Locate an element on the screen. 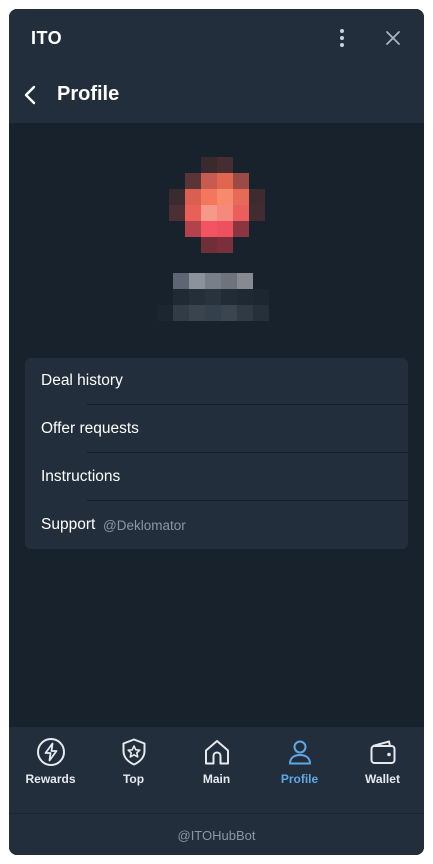 The height and width of the screenshot is (864, 433). bottom-tab-bar: Rewards Top Main Profile Wallet is located at coordinates (216, 770).